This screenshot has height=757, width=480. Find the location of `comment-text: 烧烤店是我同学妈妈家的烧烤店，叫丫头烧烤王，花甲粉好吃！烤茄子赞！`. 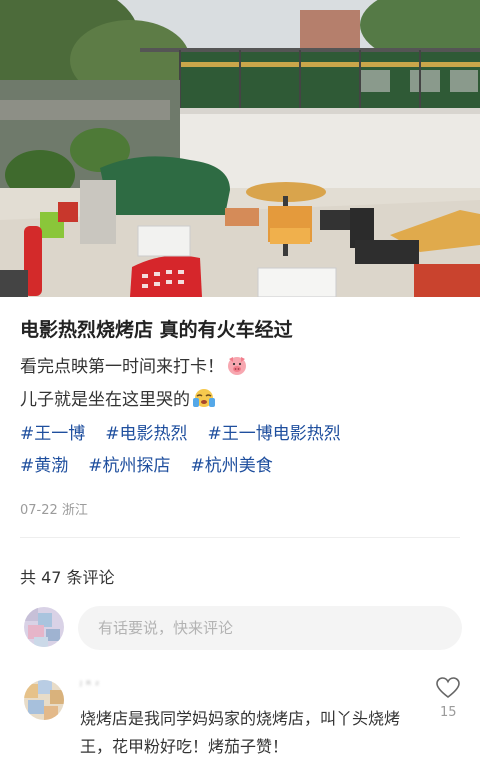

comment-text: 烧烤店是我同学妈妈家的烧烤店，叫丫头烧烤王，花甲粉好吃！烤茄子赞！ is located at coordinates (240, 732).